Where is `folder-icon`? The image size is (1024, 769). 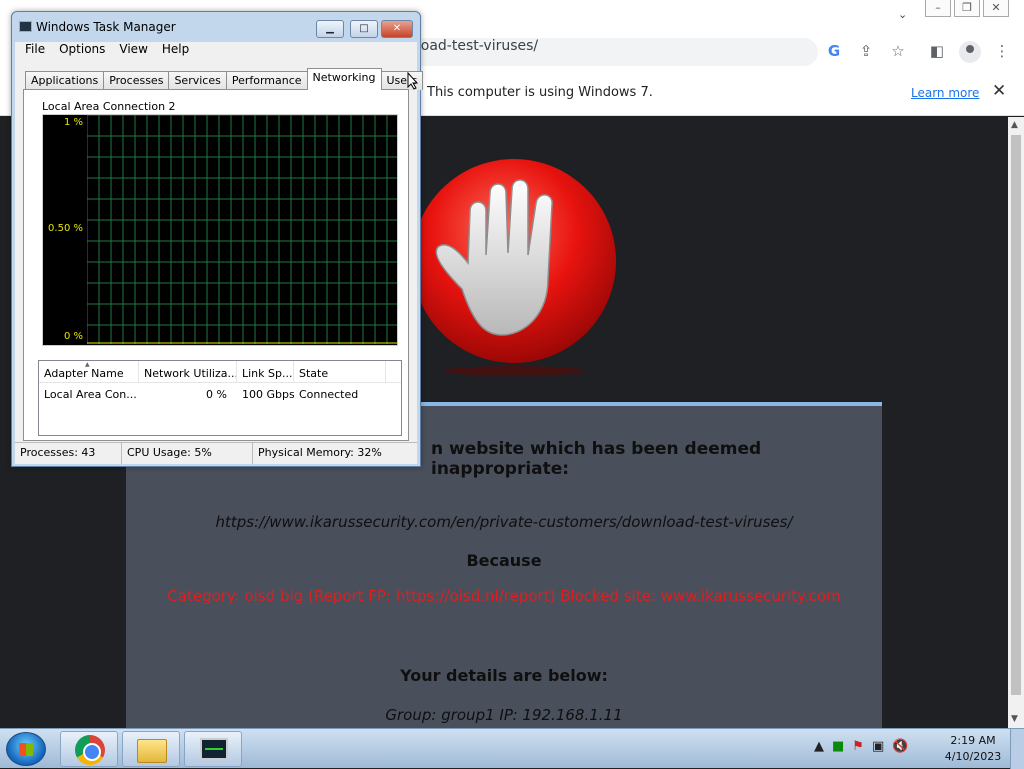
folder-icon is located at coordinates (152, 751).